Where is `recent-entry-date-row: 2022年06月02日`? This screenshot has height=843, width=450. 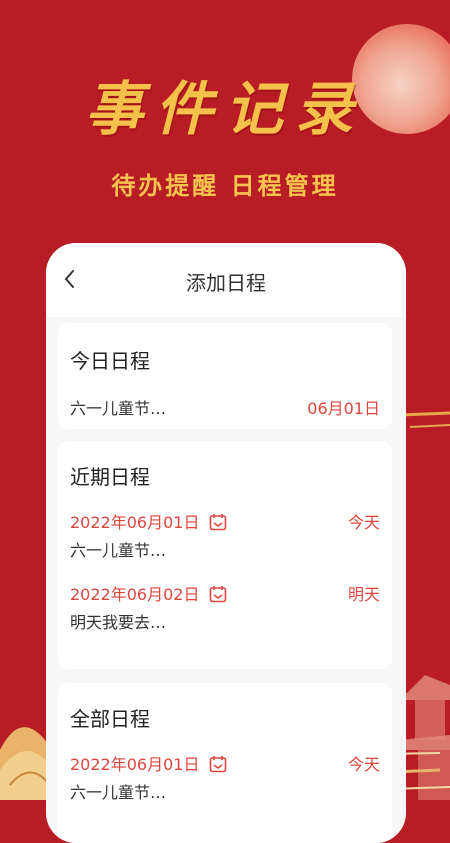 recent-entry-date-row: 2022年06月02日 is located at coordinates (148, 593).